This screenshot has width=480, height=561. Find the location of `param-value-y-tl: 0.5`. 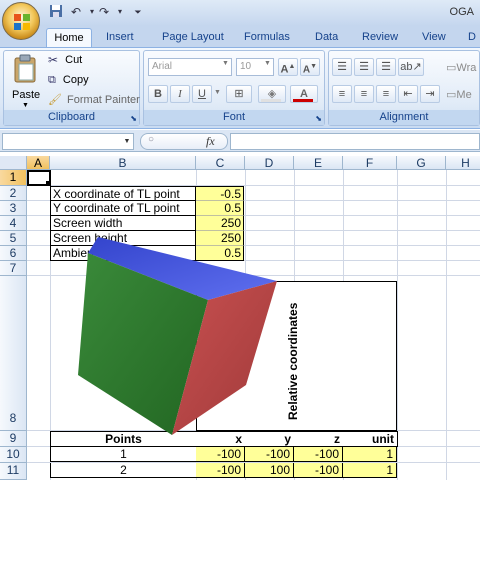

param-value-y-tl: 0.5 is located at coordinates (220, 208).